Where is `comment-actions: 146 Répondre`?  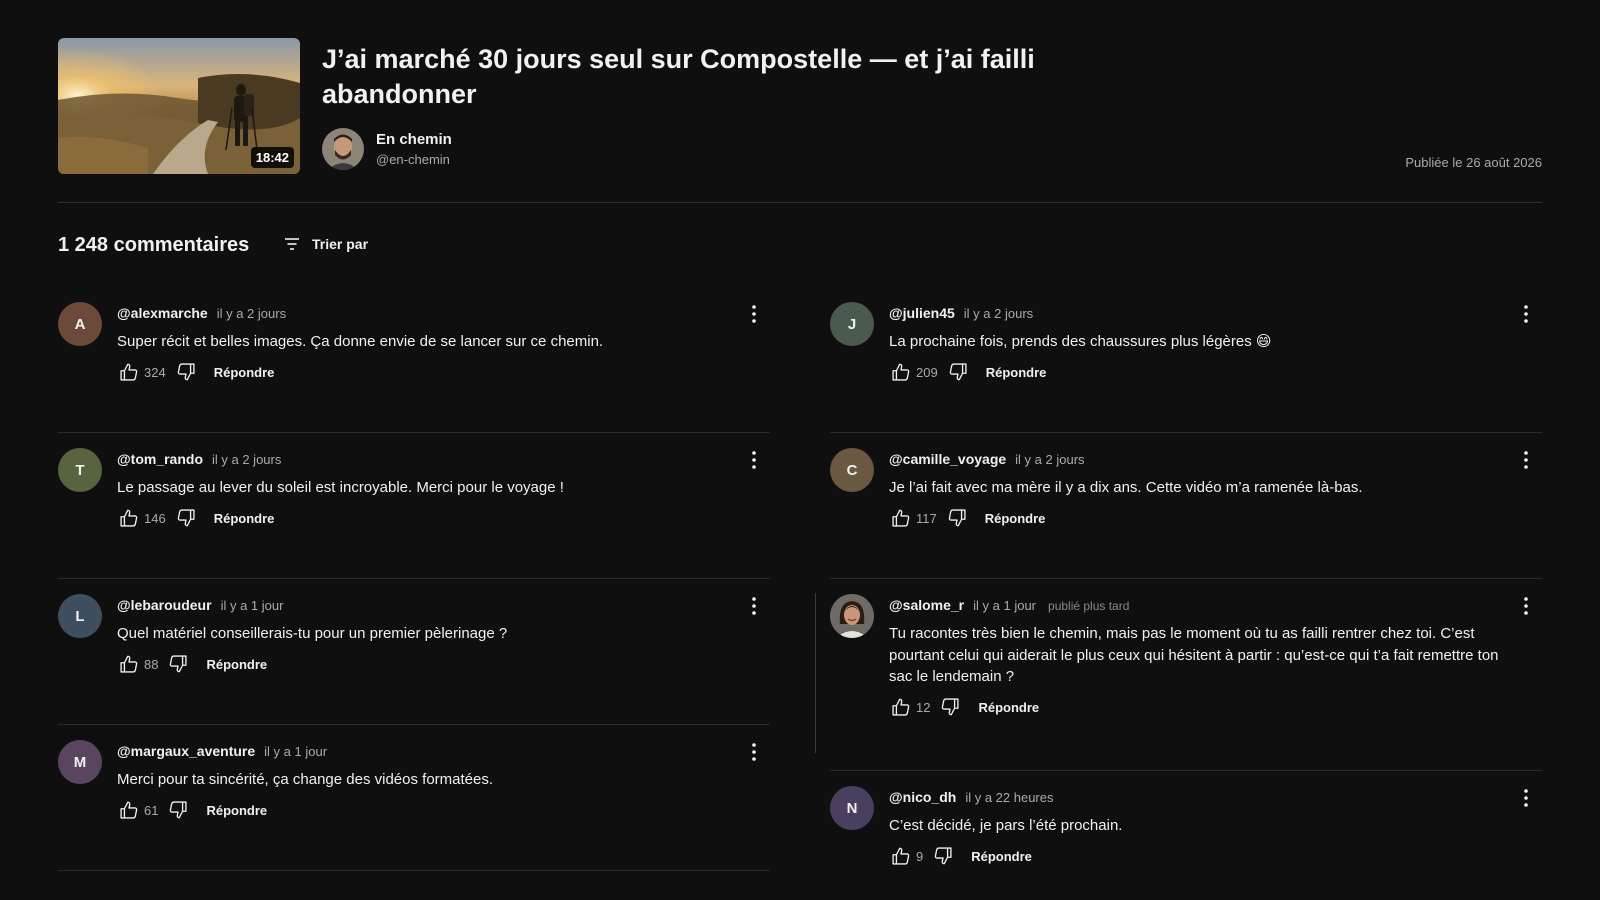 comment-actions: 146 Répondre is located at coordinates (195, 518).